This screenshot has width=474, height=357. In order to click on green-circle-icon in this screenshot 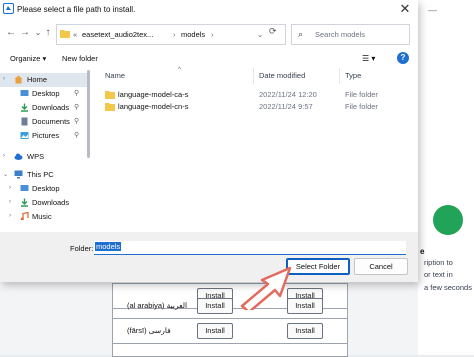, I will do `click(448, 220)`.